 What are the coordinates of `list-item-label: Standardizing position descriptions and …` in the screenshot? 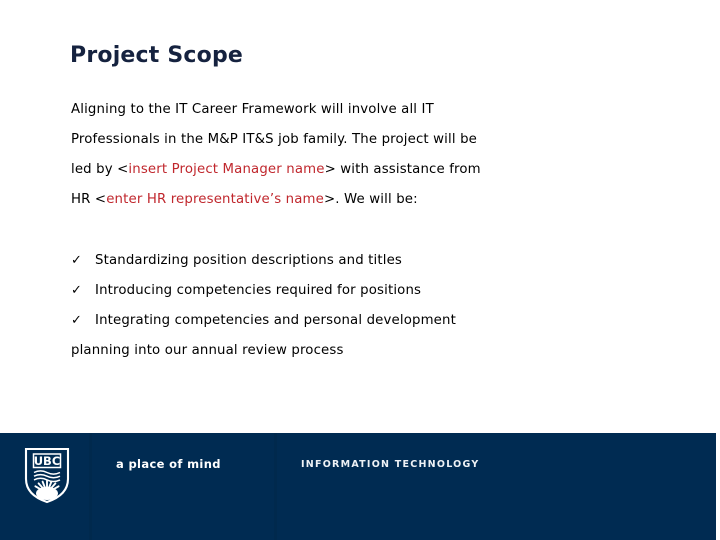 It's located at (249, 260).